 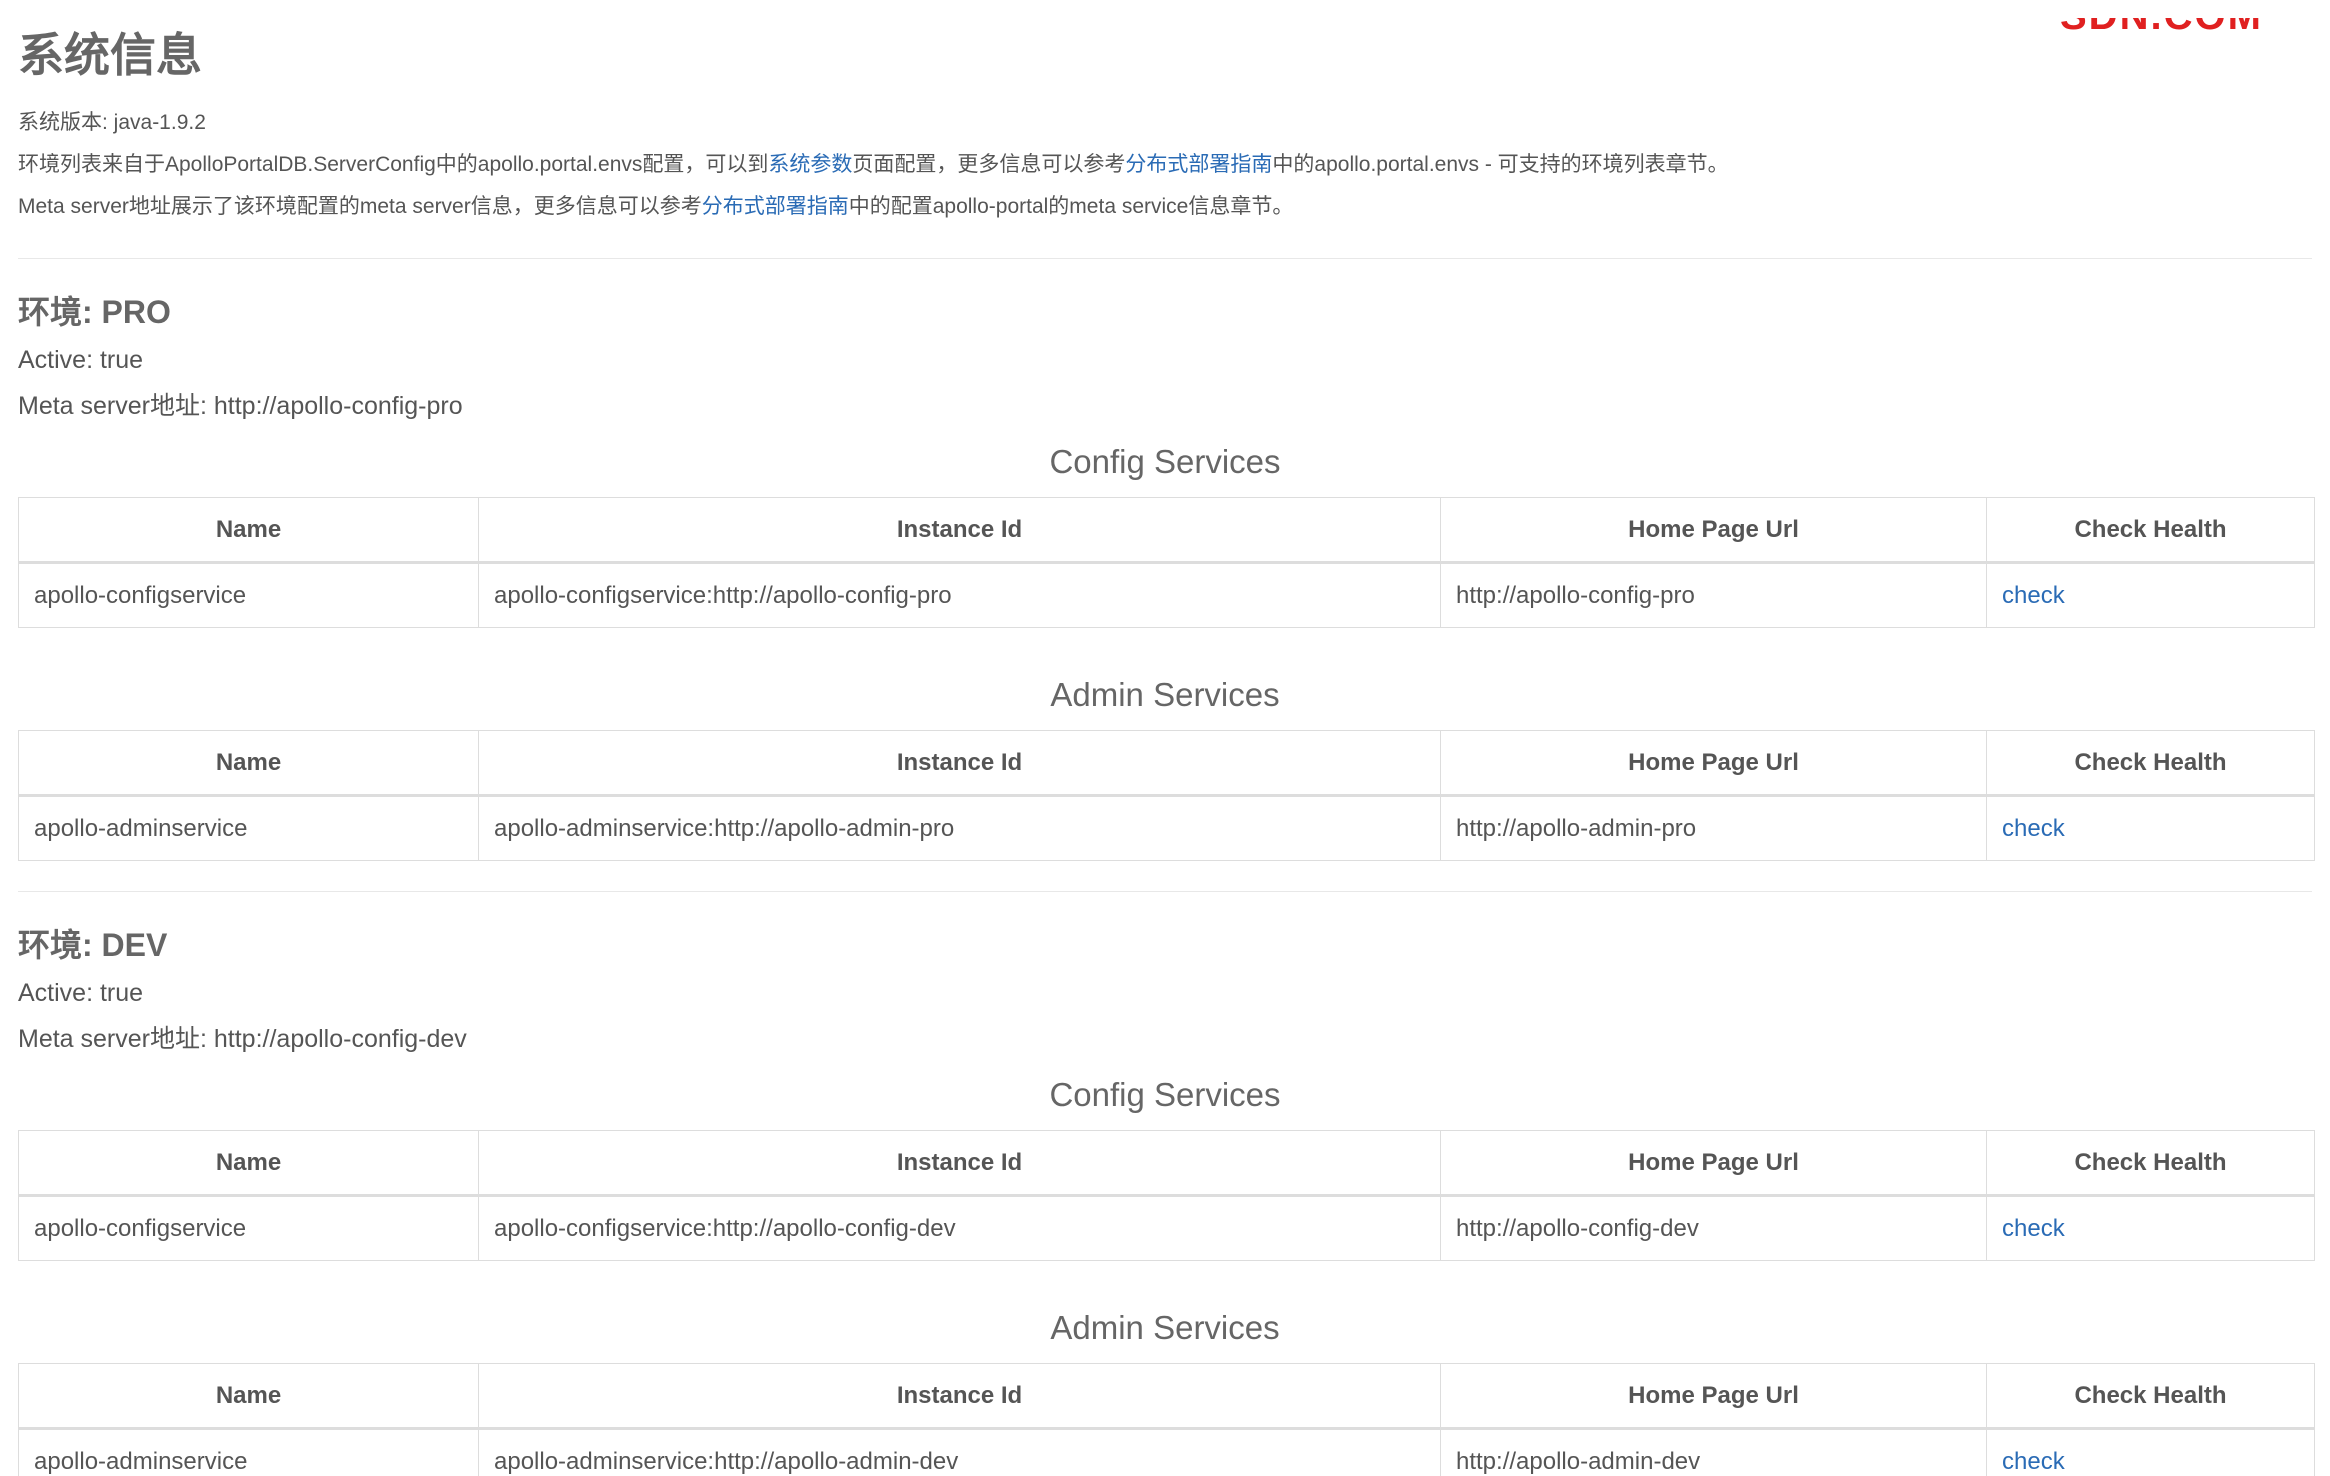 What do you see at coordinates (1713, 595) in the screenshot?
I see `cell-home-page-url: http://apollo-config-pro` at bounding box center [1713, 595].